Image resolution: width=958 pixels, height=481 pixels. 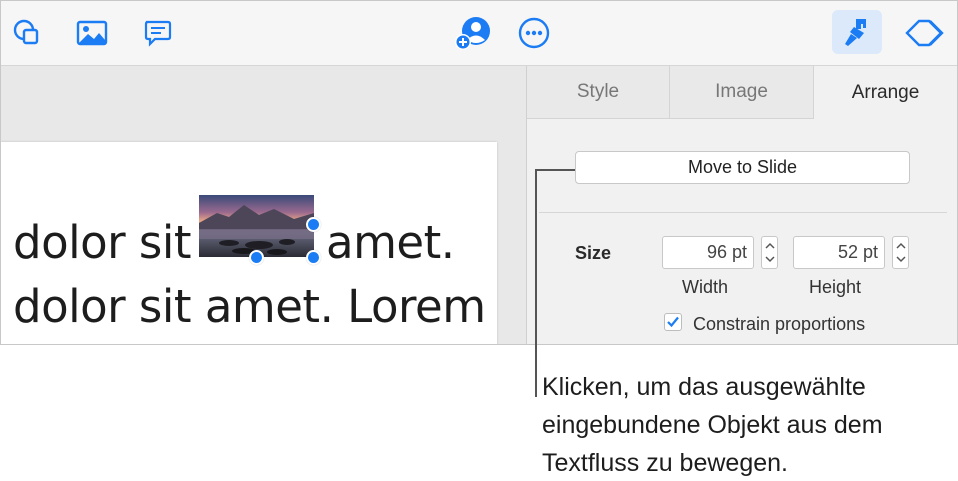 What do you see at coordinates (835, 287) in the screenshot?
I see `height-caption: Height` at bounding box center [835, 287].